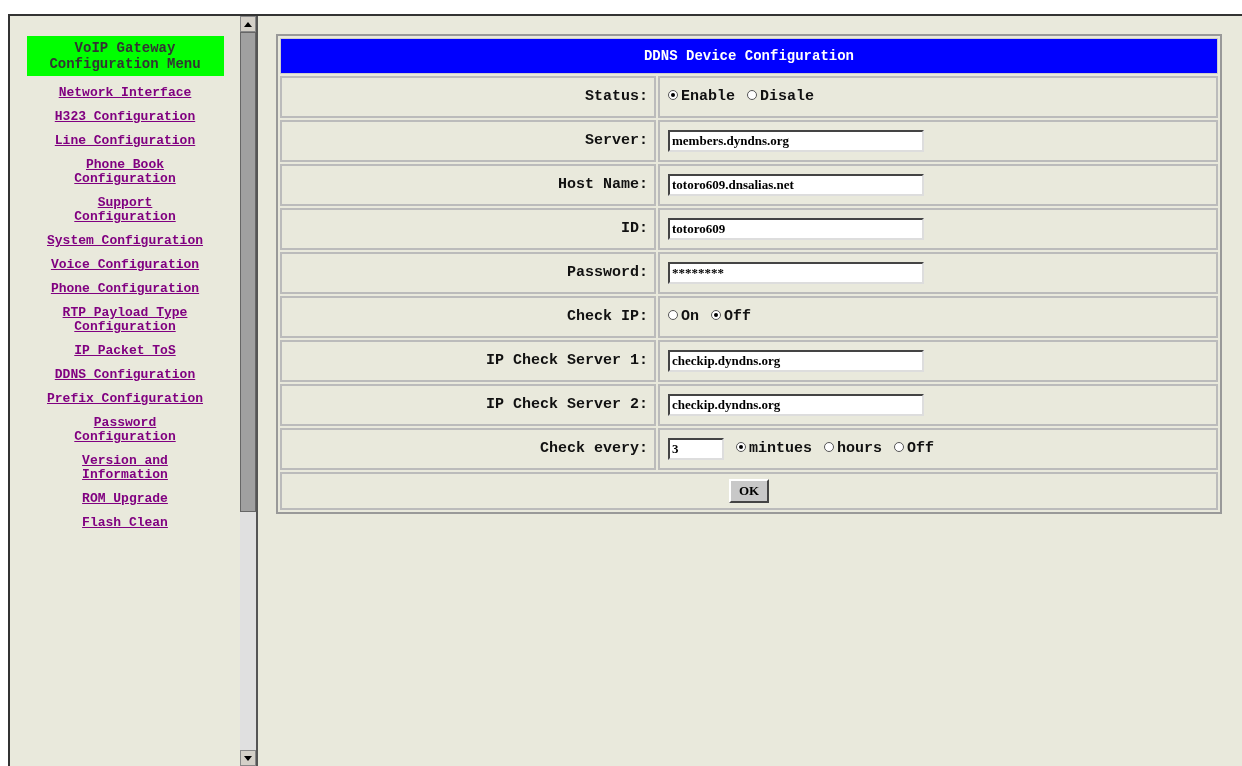 This screenshot has width=1242, height=766. Describe the element at coordinates (125, 241) in the screenshot. I see `menu-link: System Configuration` at that location.